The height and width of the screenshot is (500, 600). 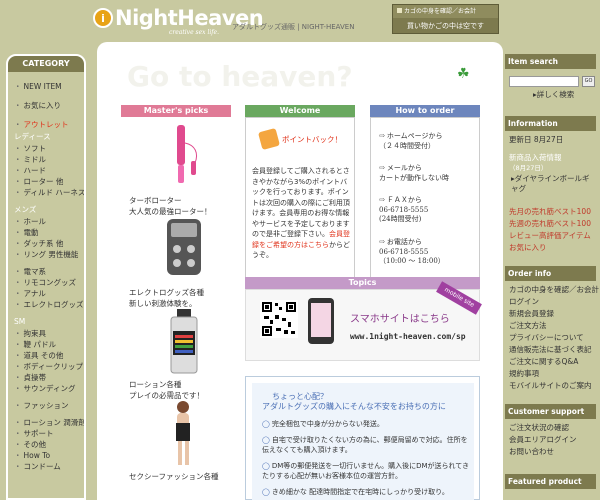 I want to click on nav-item: ・その他, so click(x=49, y=444).